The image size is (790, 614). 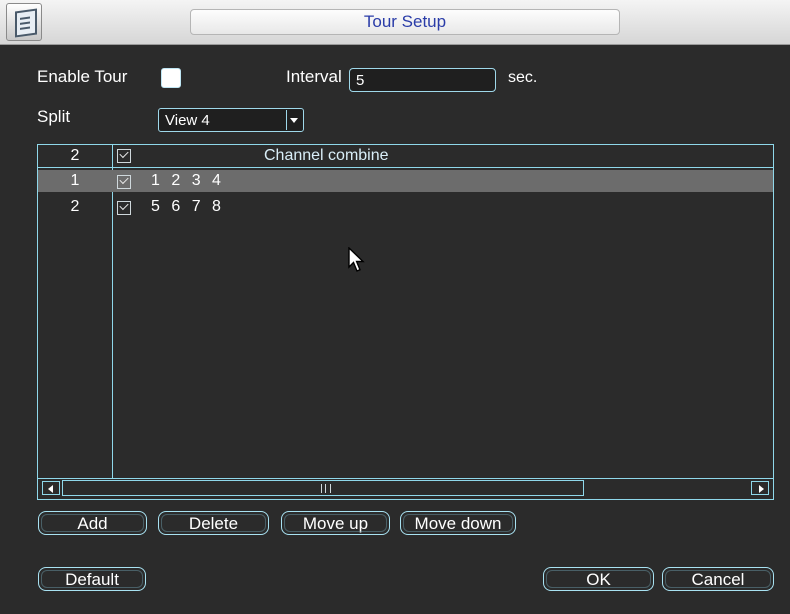 I want to click on grip-icon, so click(x=326, y=488).